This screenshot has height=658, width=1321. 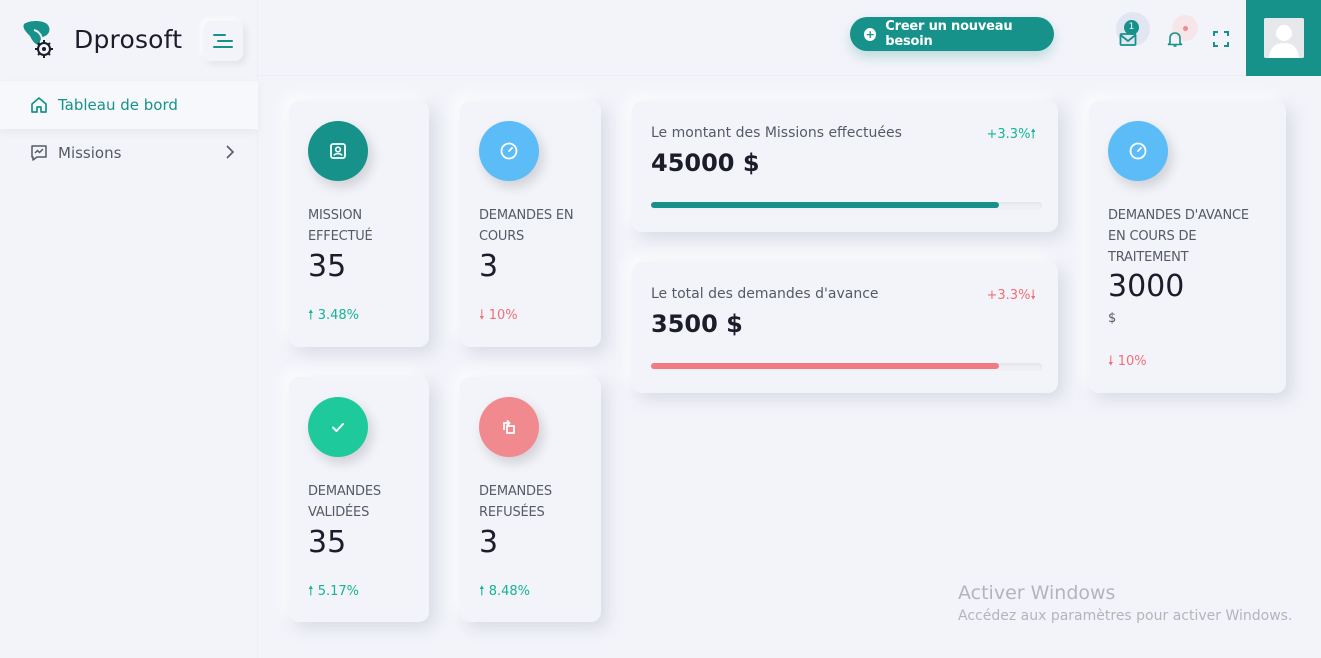 I want to click on stat-value: 3000, so click(x=1146, y=286).